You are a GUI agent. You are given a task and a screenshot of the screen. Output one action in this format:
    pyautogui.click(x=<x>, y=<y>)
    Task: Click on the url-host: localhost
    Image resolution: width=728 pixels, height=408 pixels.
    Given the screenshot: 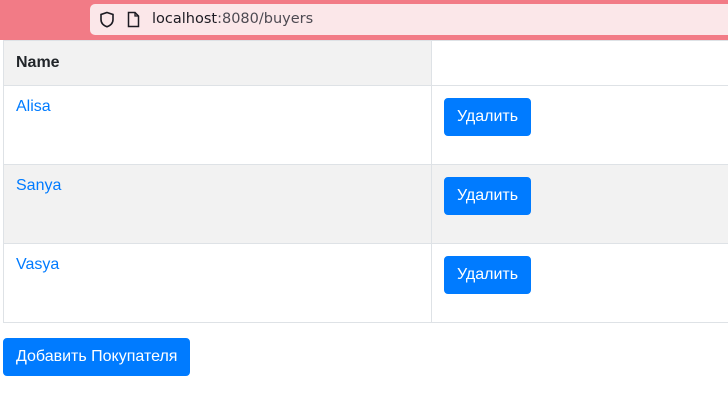 What is the action you would take?
    pyautogui.click(x=185, y=19)
    